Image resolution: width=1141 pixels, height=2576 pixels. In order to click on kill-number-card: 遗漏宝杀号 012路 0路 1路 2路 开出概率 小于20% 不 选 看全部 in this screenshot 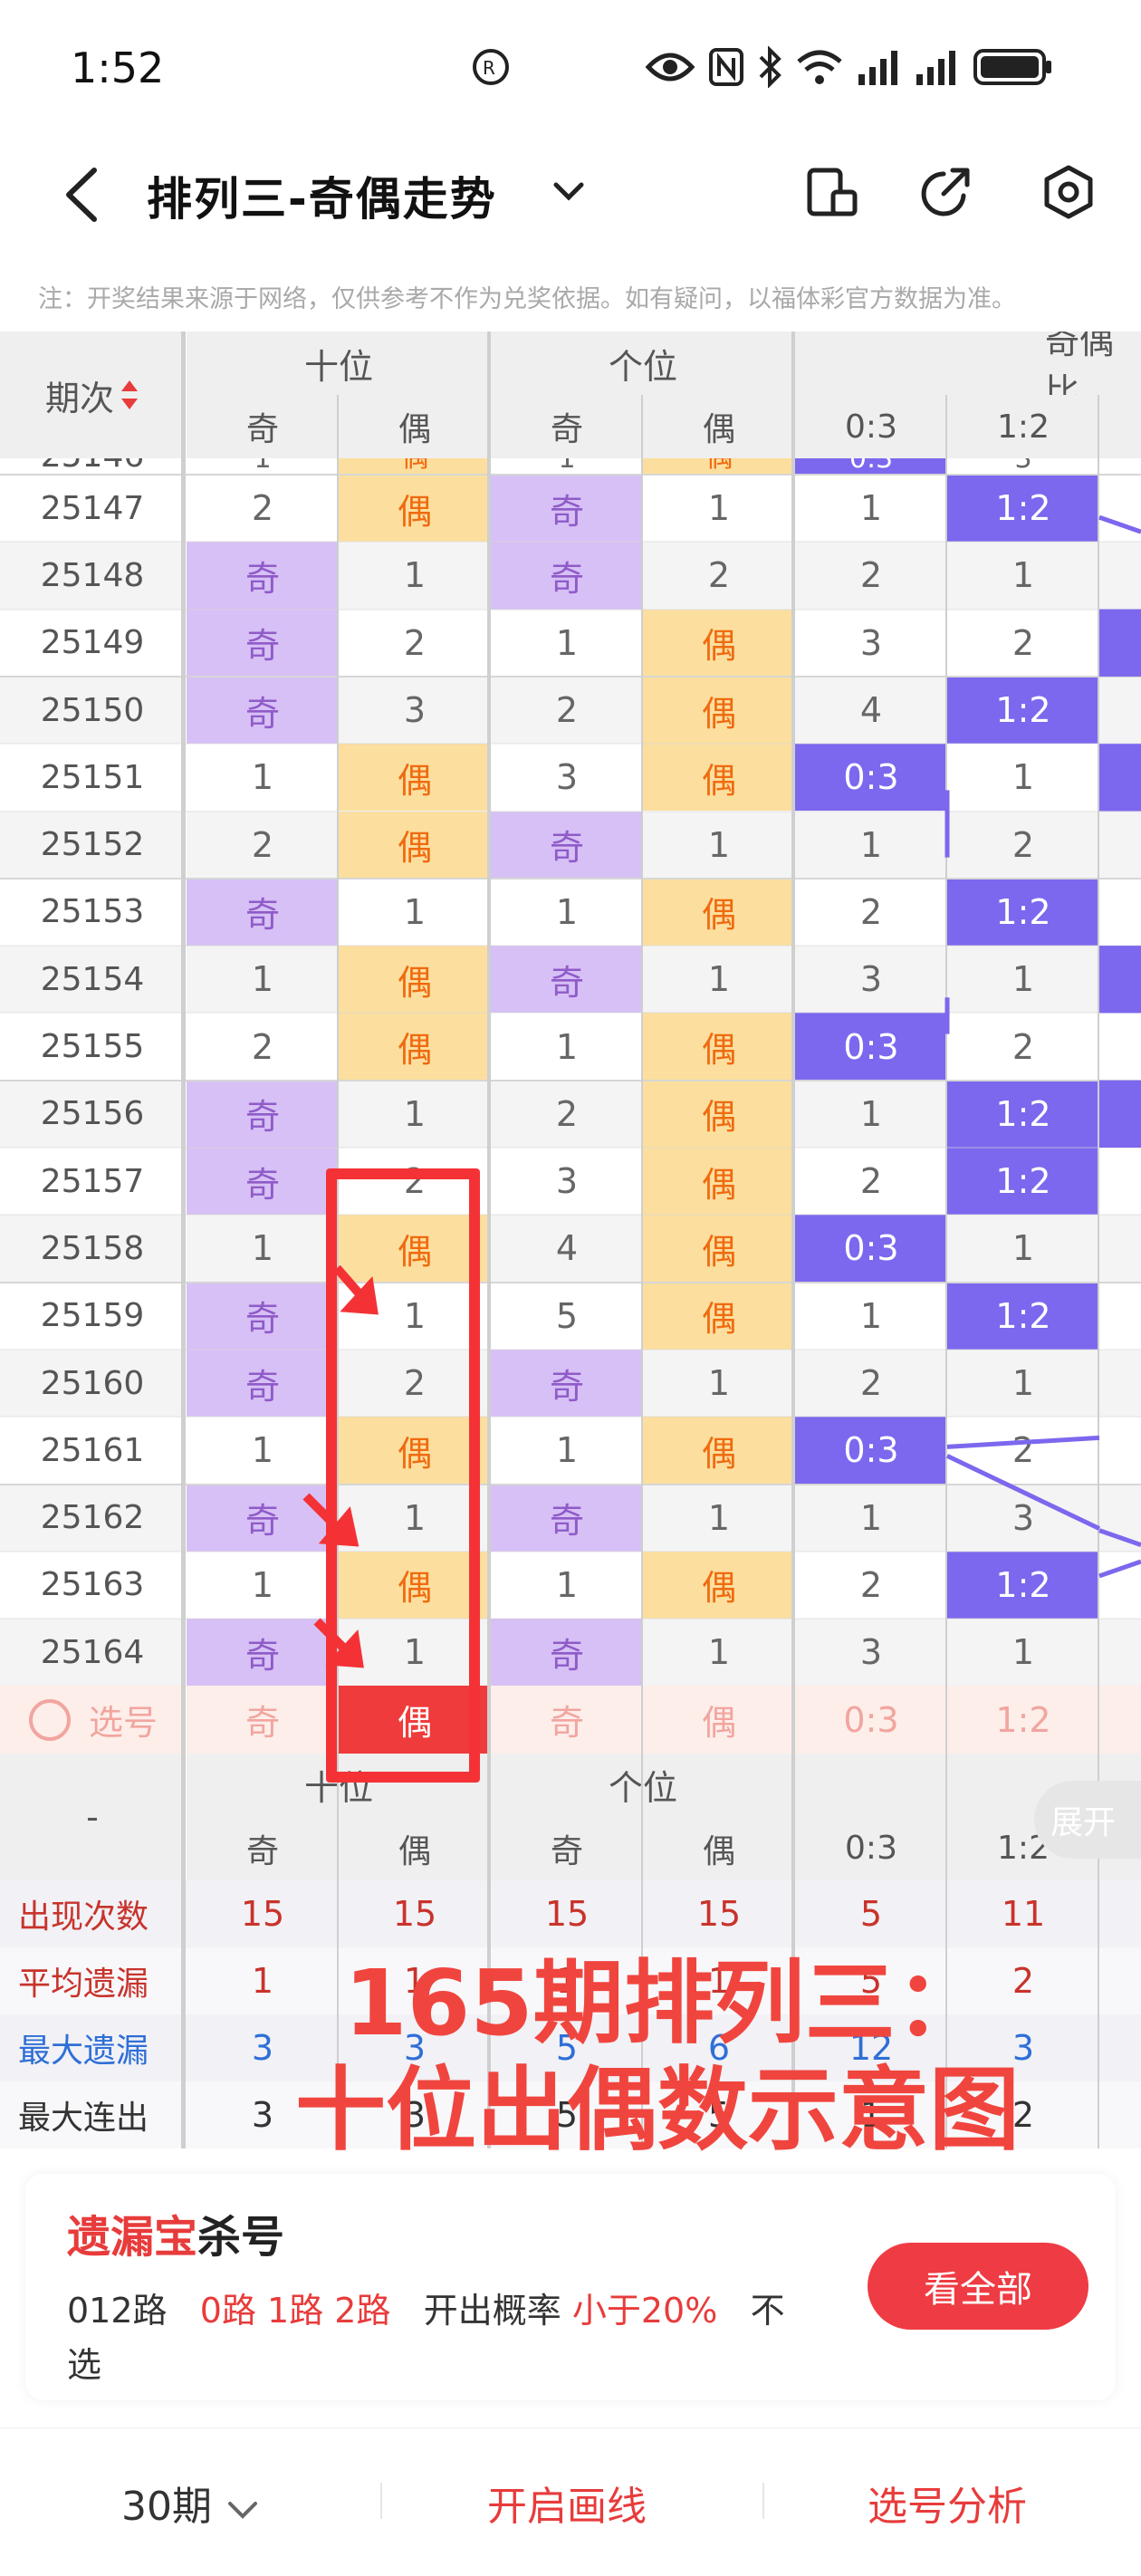, I will do `click(570, 2287)`.